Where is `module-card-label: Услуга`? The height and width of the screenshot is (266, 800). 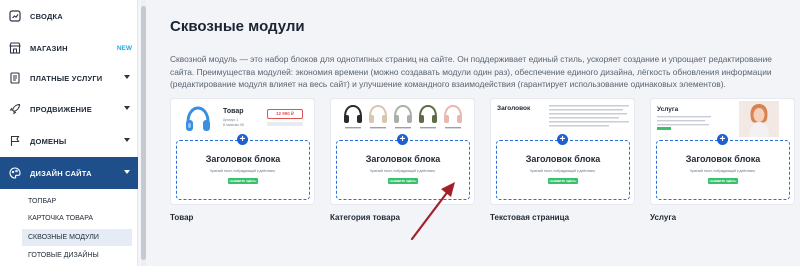 module-card-label: Услуга is located at coordinates (722, 217).